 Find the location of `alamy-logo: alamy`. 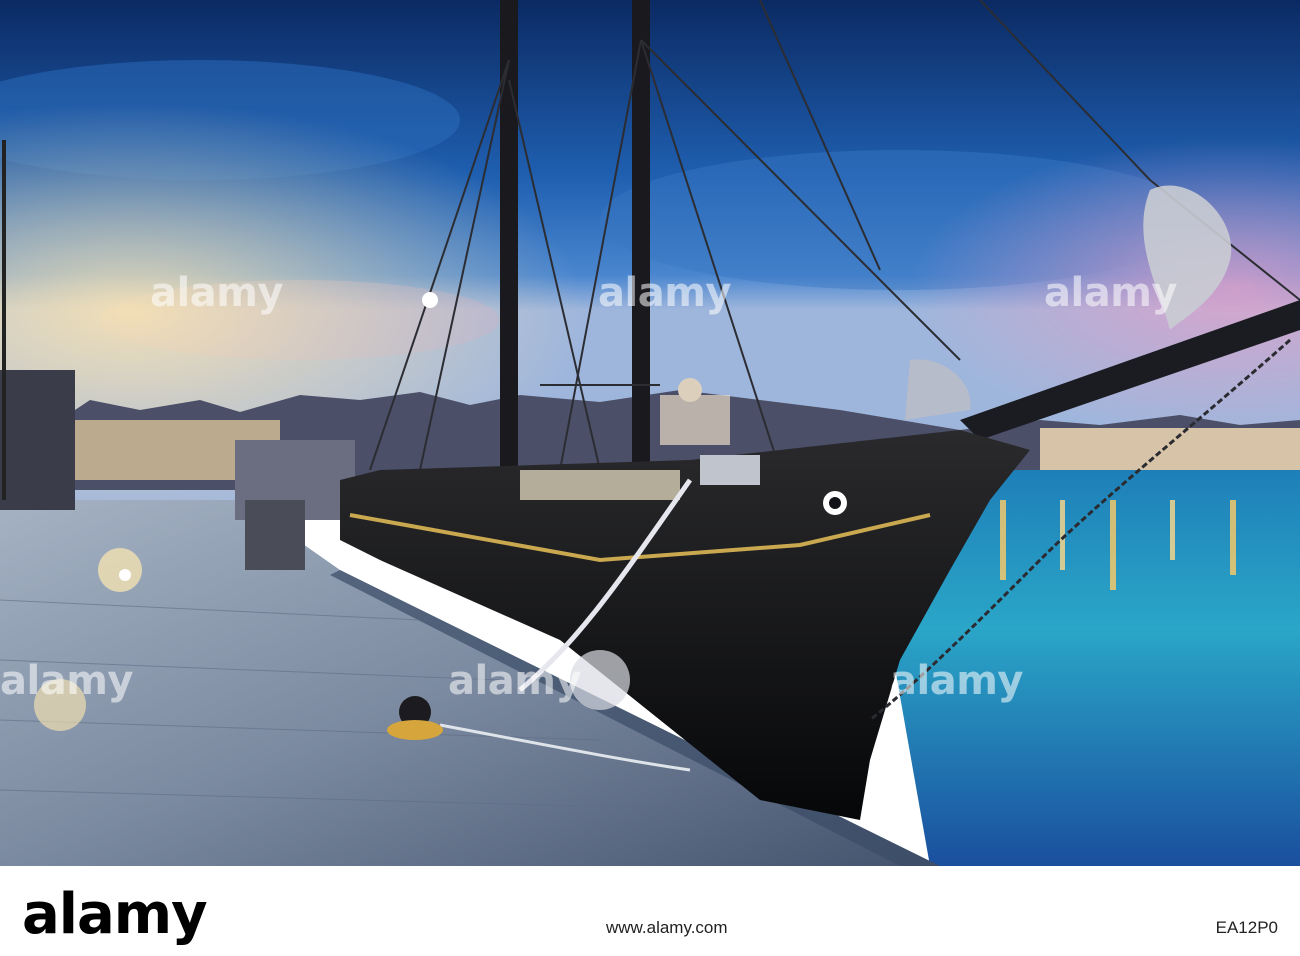

alamy-logo: alamy is located at coordinates (115, 914).